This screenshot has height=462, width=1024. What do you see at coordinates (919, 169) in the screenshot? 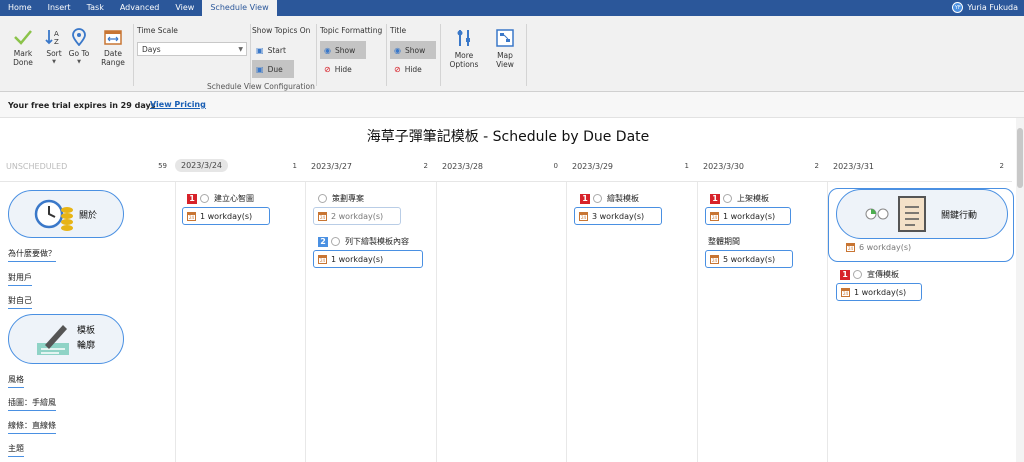
I see `column-header-2023-3-31: 2023/3/31 2` at bounding box center [919, 169].